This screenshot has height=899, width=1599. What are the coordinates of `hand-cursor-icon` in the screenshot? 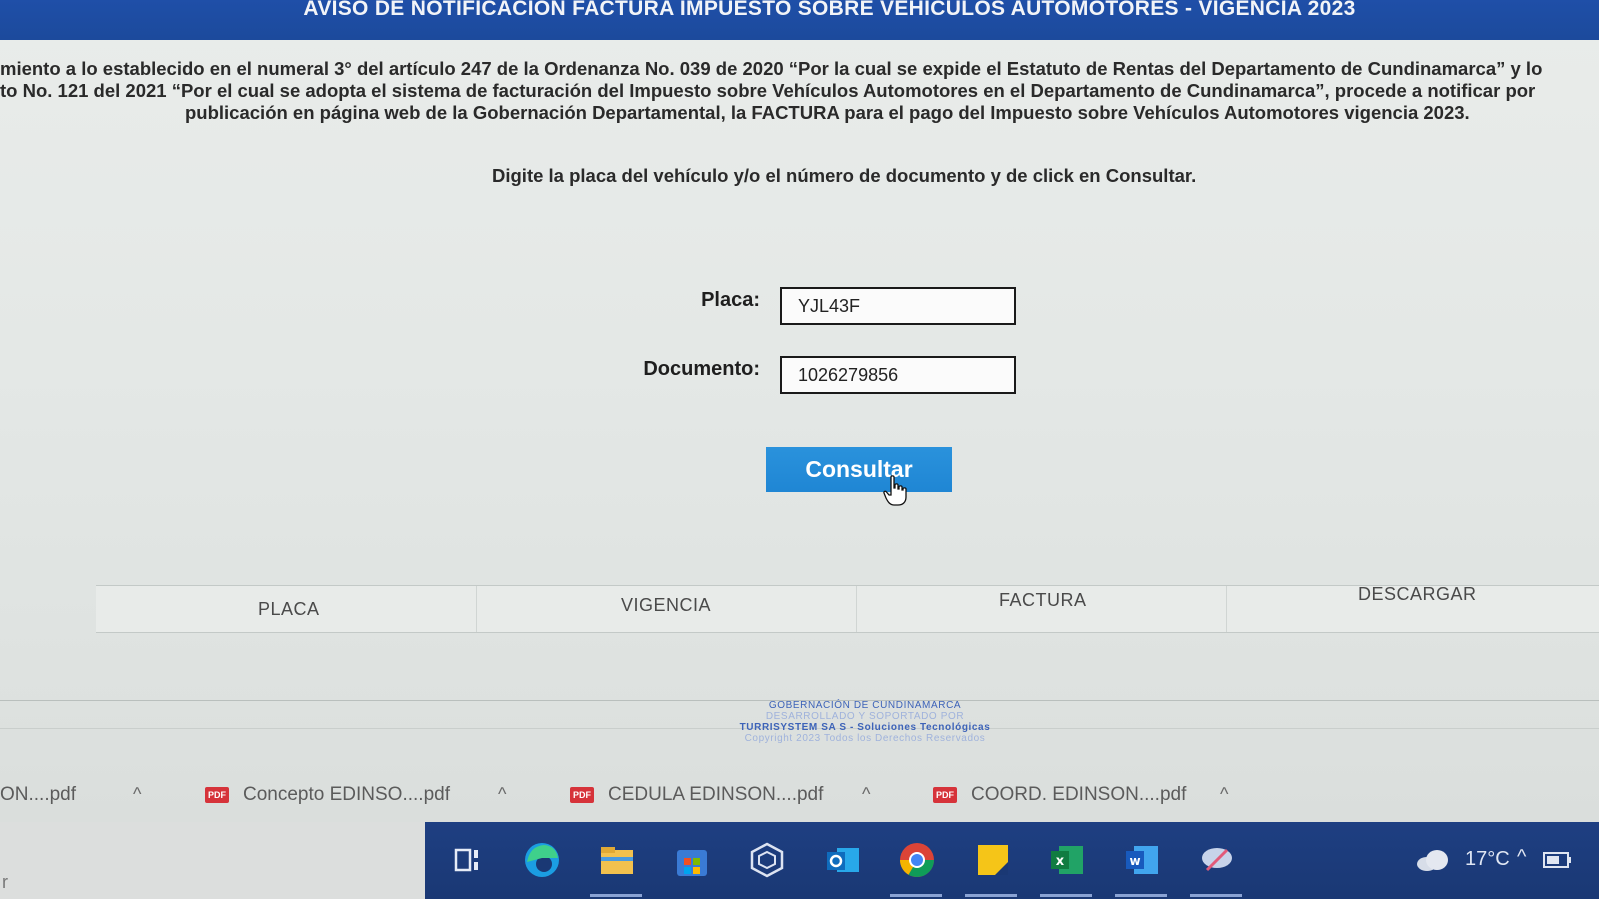 It's located at (895, 490).